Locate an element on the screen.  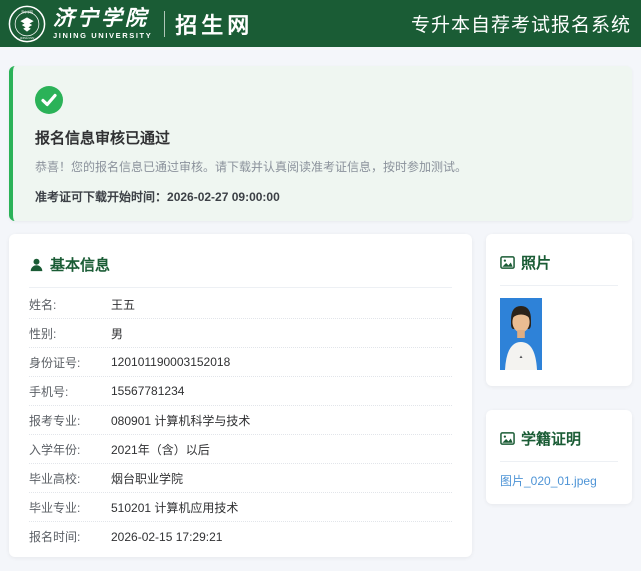
field-label: 手机号: is located at coordinates (49, 391).